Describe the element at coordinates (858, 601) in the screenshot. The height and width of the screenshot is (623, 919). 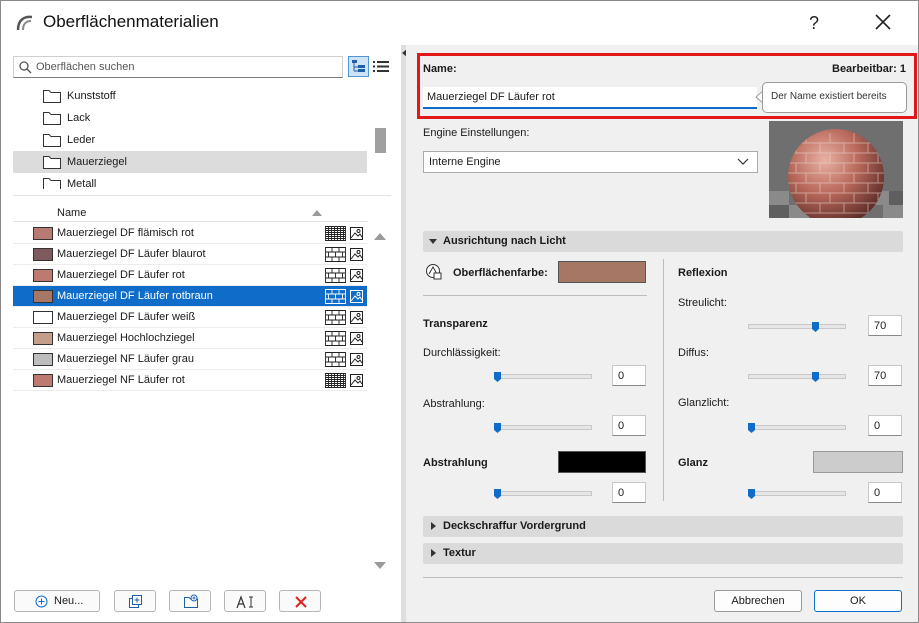
I see `ok-button: OK` at that location.